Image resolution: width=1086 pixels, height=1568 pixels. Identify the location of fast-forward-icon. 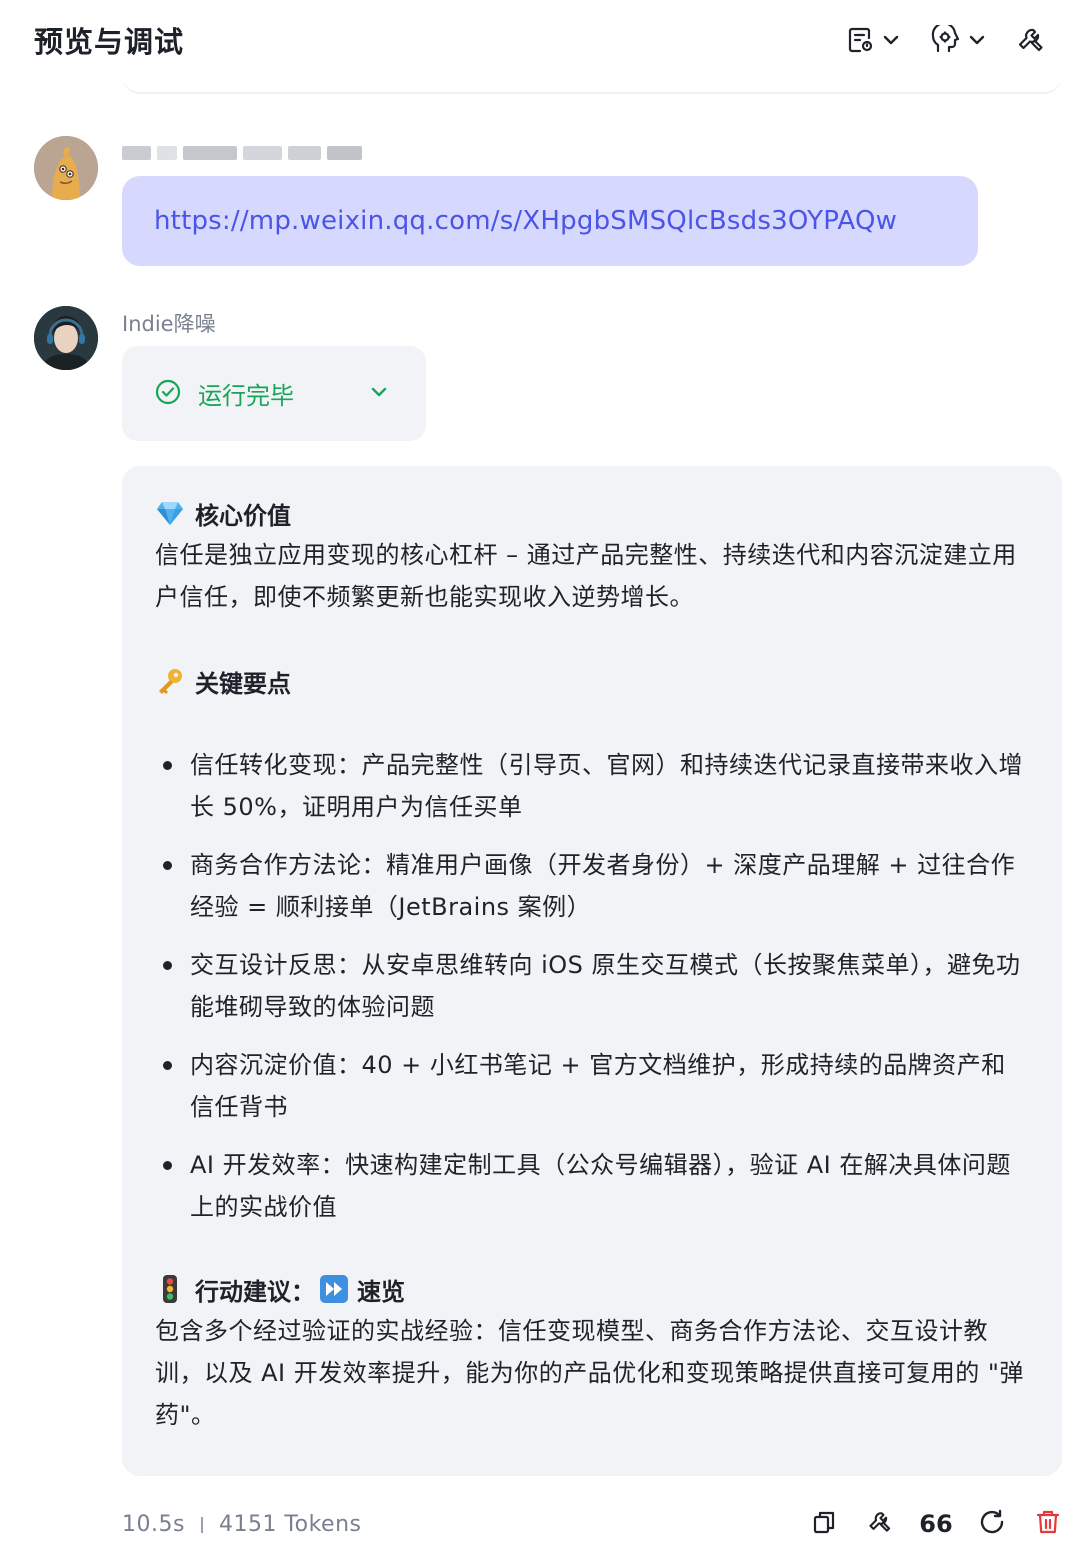
(334, 1289).